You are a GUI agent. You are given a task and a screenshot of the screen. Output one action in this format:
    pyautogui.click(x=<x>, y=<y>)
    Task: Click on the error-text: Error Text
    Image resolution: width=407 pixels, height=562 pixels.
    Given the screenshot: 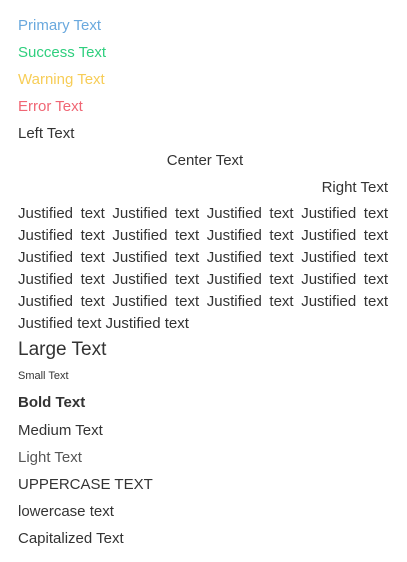 What is the action you would take?
    pyautogui.click(x=50, y=106)
    